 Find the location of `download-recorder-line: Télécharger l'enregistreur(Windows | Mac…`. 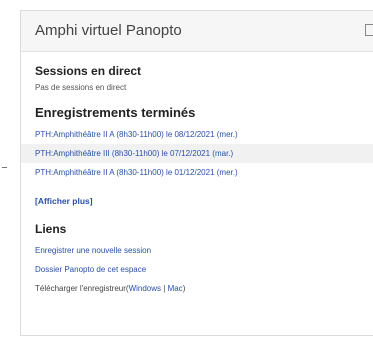

download-recorder-line: Télécharger l'enregistreur(Windows | Mac… is located at coordinates (197, 288).